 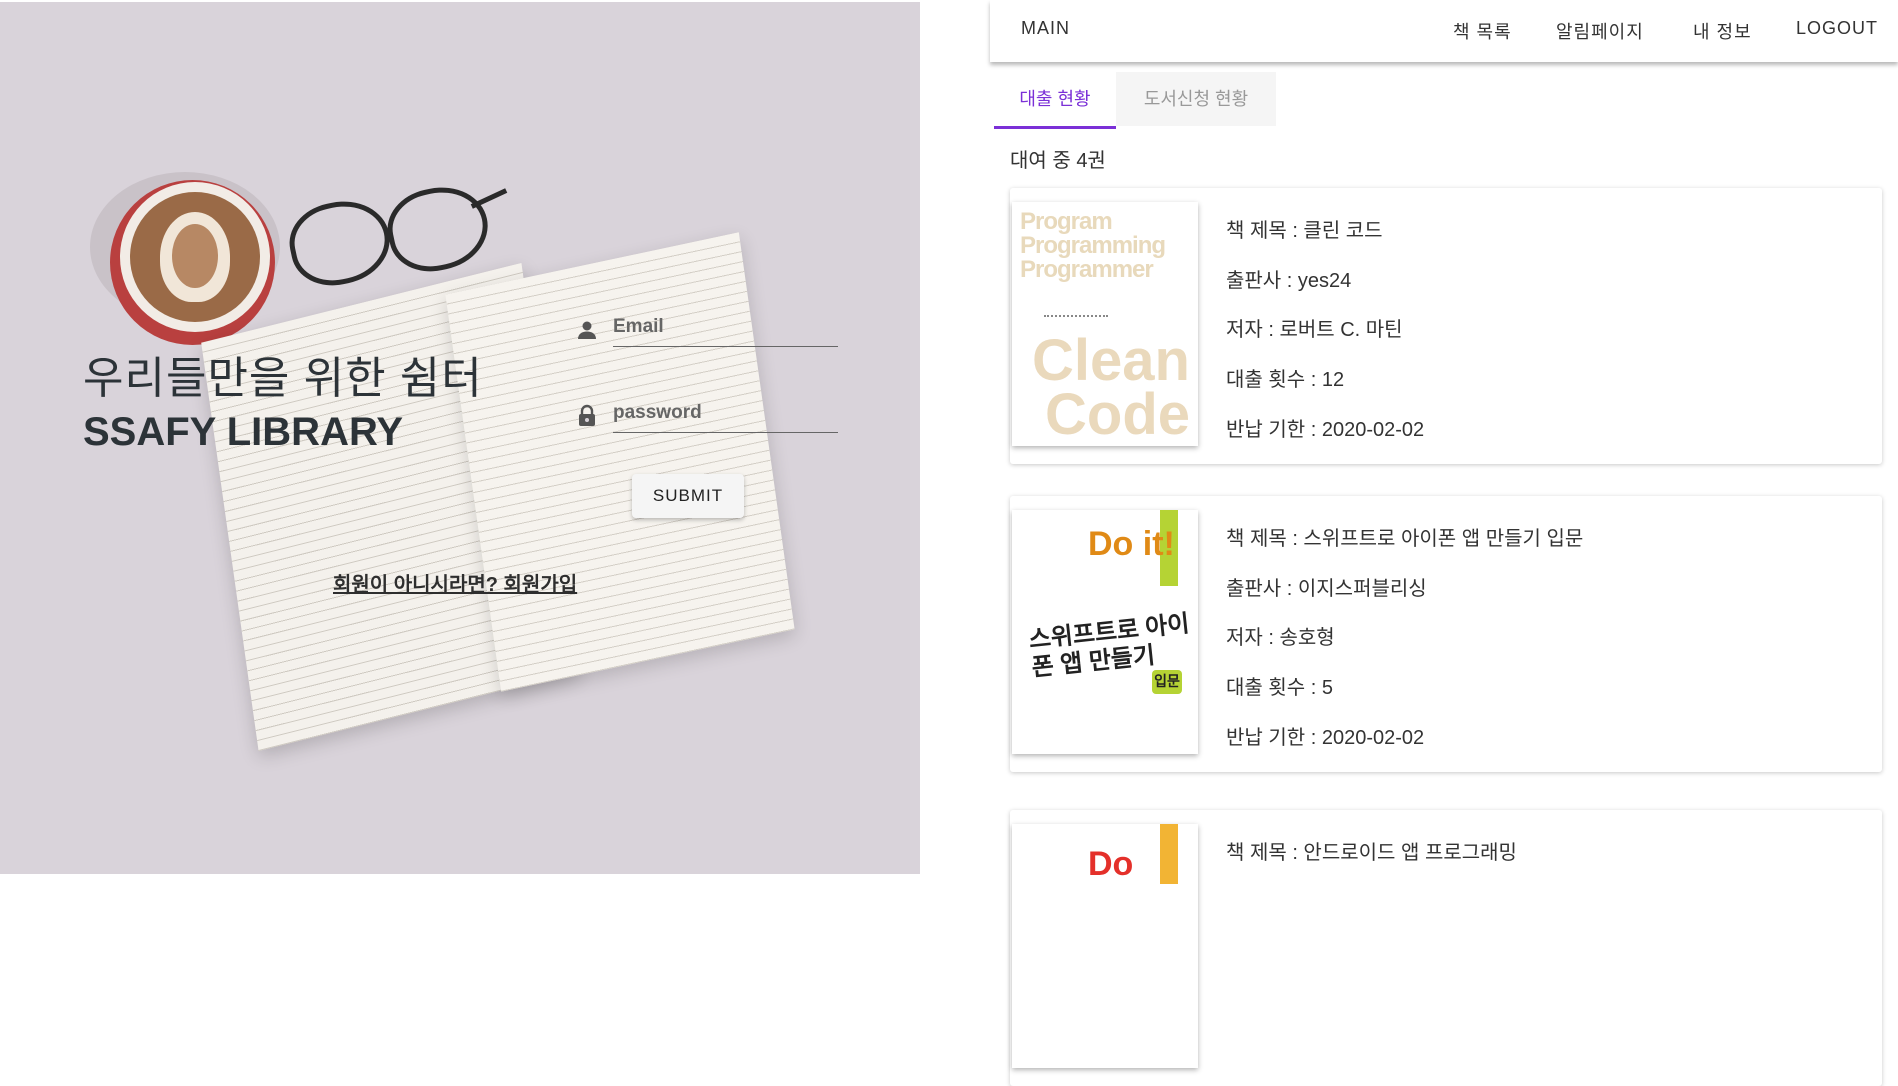 I want to click on password-input, so click(x=725, y=413).